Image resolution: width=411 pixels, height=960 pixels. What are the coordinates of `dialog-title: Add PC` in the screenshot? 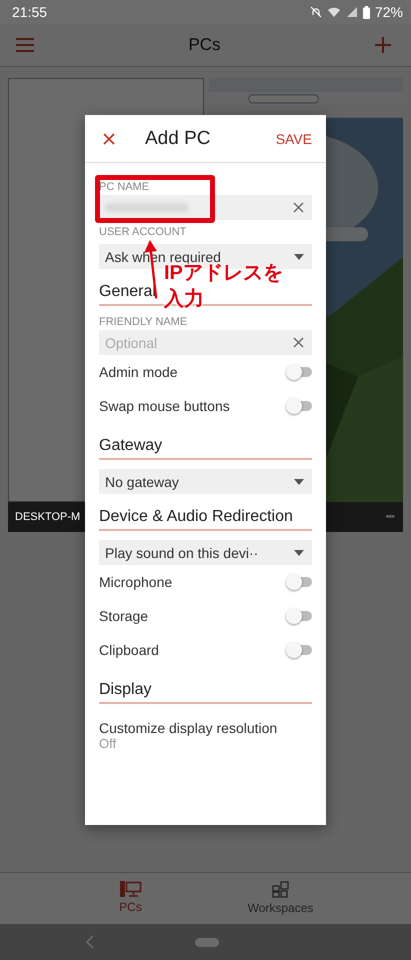 It's located at (178, 139).